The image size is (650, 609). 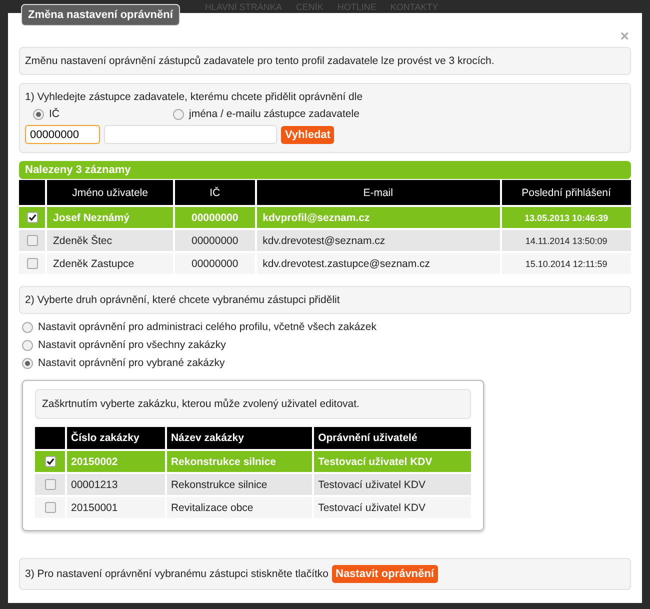 I want to click on table-cell: 20150001, so click(x=116, y=507).